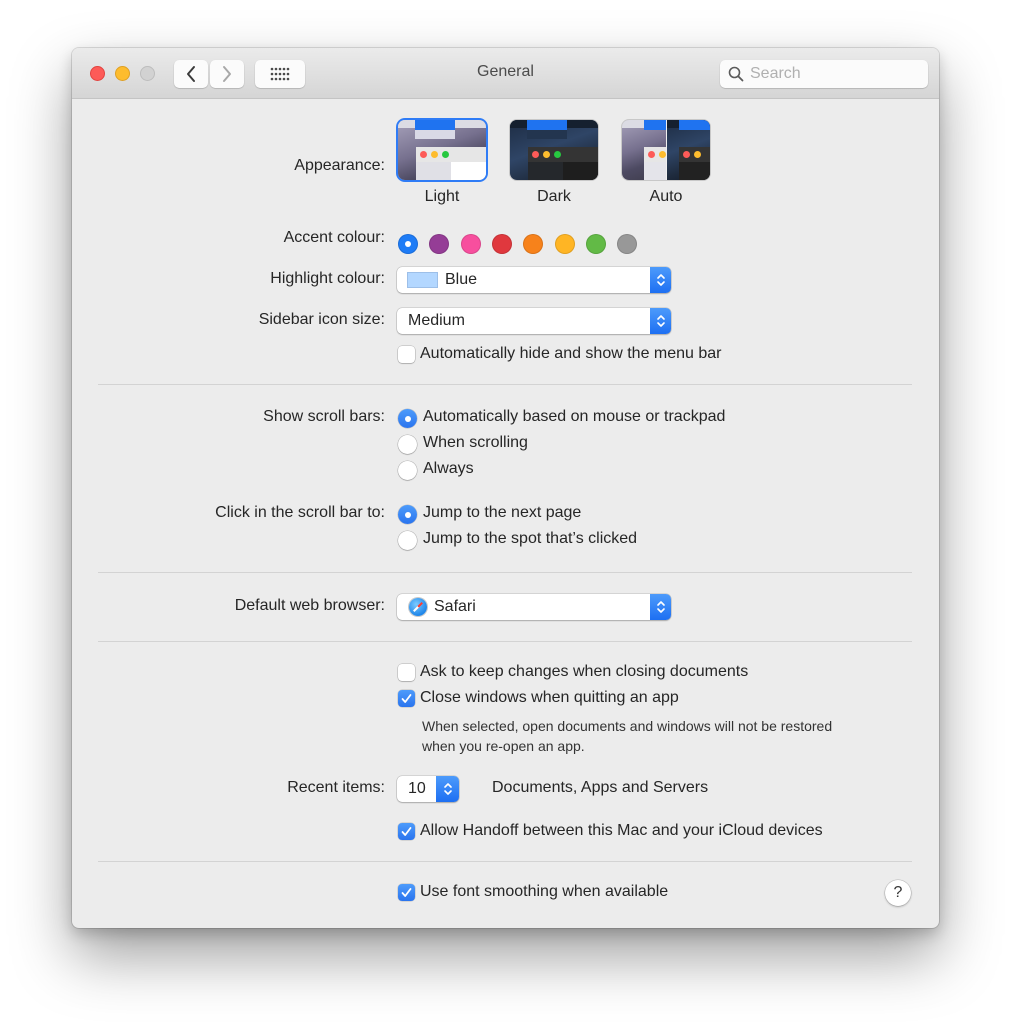 The height and width of the screenshot is (1024, 1011). Describe the element at coordinates (439, 244) in the screenshot. I see `accent-colour-purple` at that location.